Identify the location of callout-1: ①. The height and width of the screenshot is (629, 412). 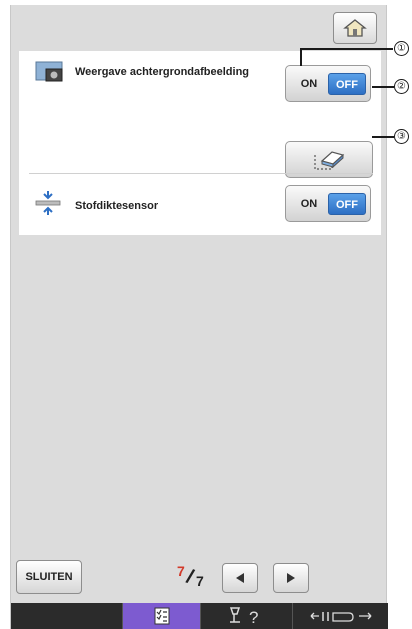
(401, 48).